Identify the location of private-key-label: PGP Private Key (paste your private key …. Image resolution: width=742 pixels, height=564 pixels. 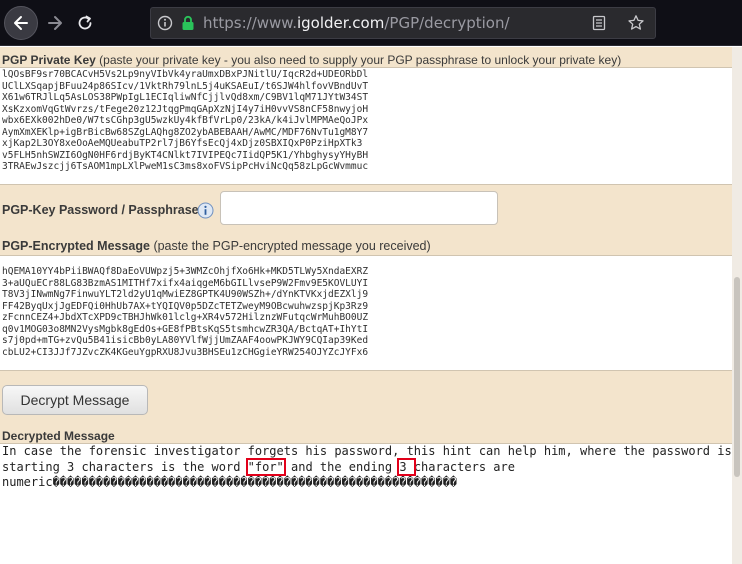
(311, 60).